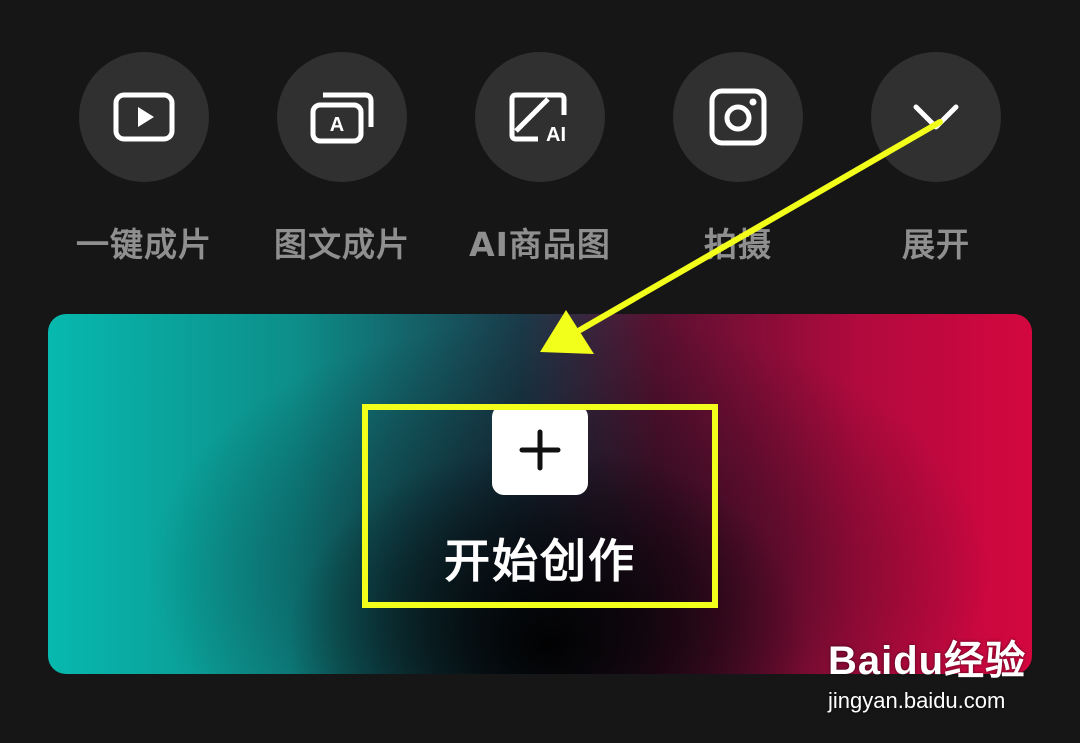 Image resolution: width=1080 pixels, height=743 pixels. Describe the element at coordinates (144, 244) in the screenshot. I see `shortcut-label: 一键成片` at that location.